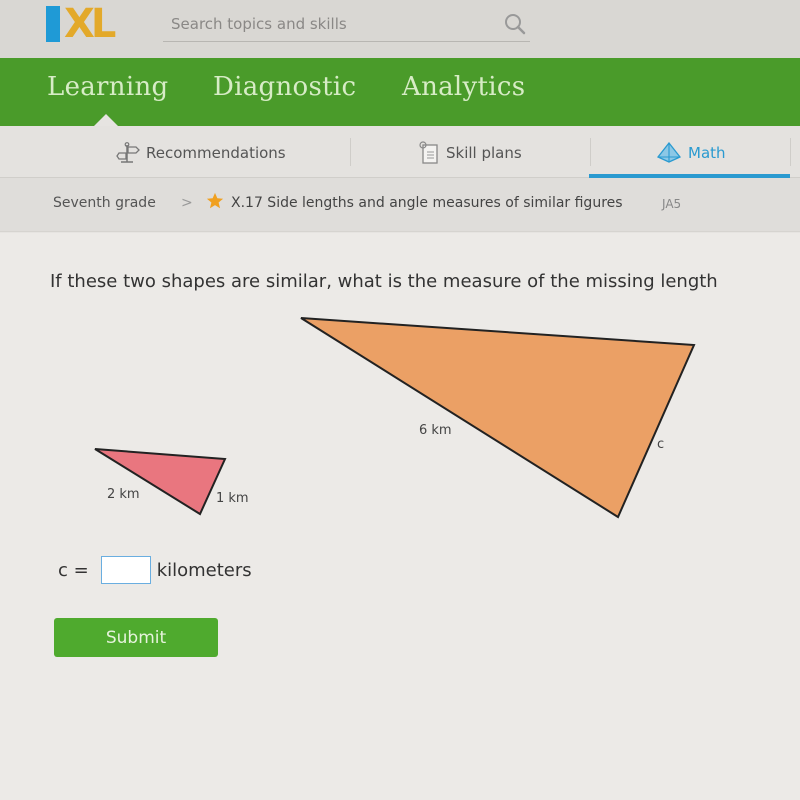  What do you see at coordinates (232, 498) in the screenshot?
I see `small-triangle-label-short: 1 km` at bounding box center [232, 498].